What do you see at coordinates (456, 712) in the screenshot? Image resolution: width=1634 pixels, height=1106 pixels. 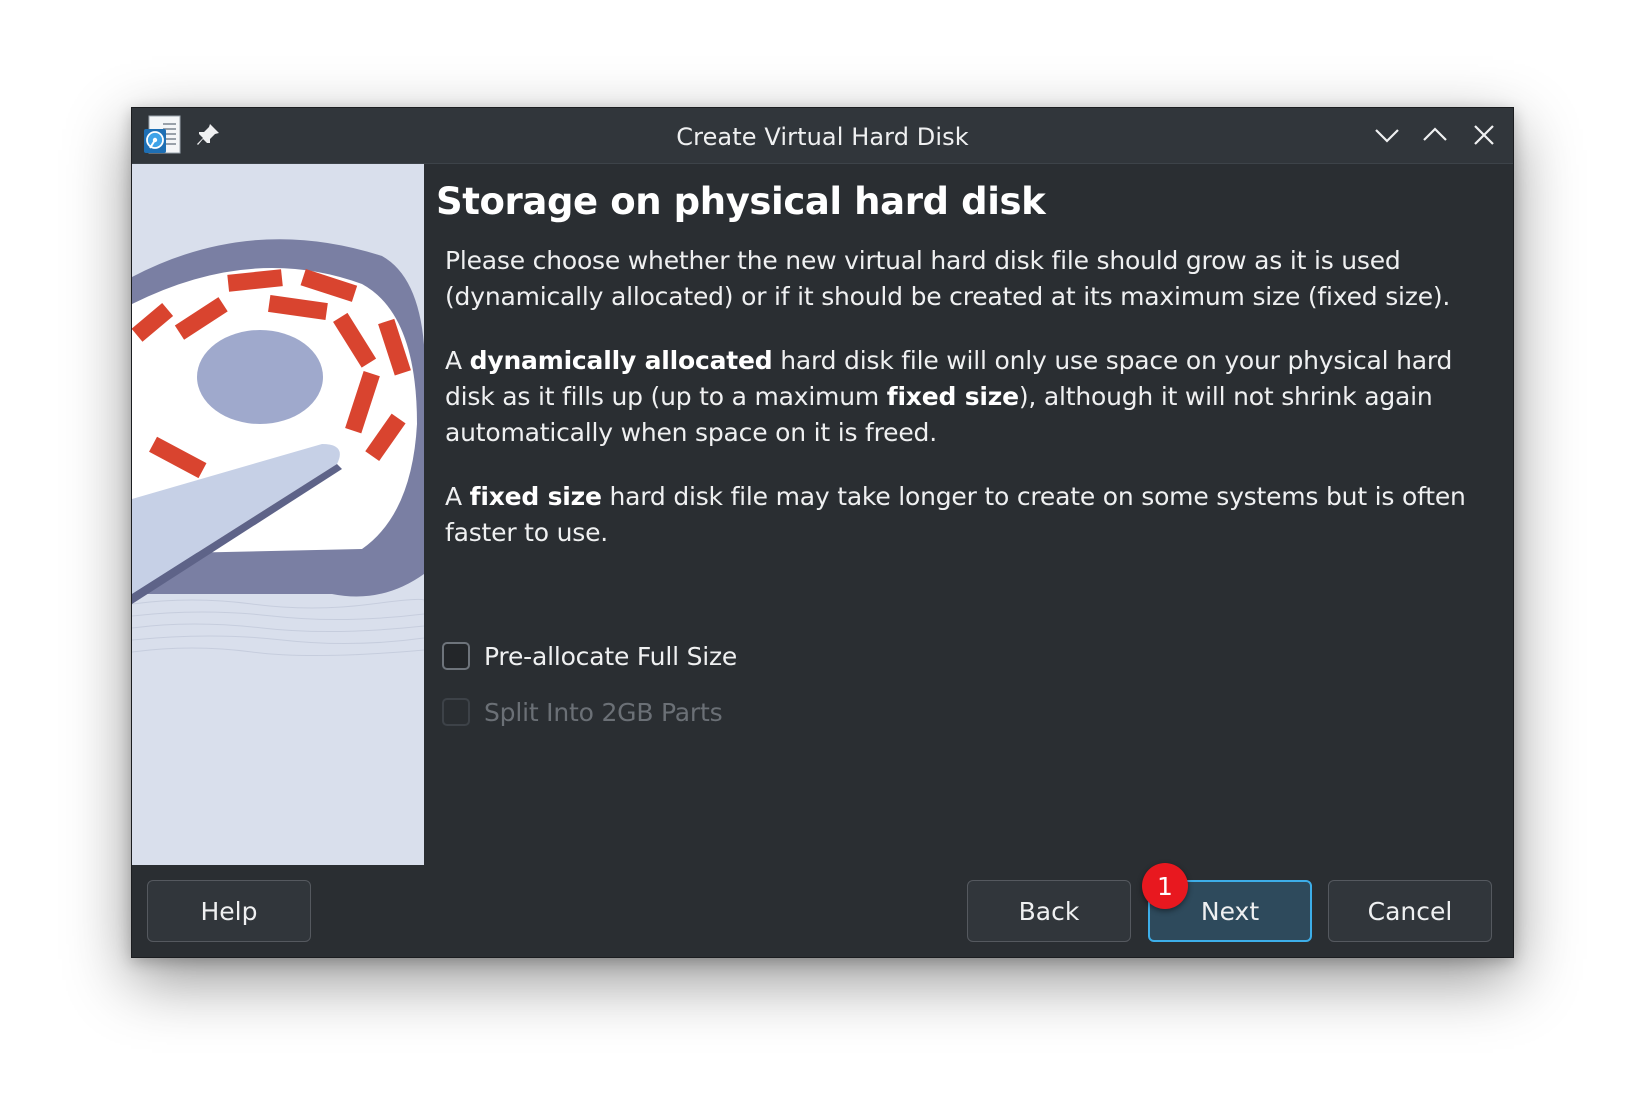 I see `split-checkbox` at bounding box center [456, 712].